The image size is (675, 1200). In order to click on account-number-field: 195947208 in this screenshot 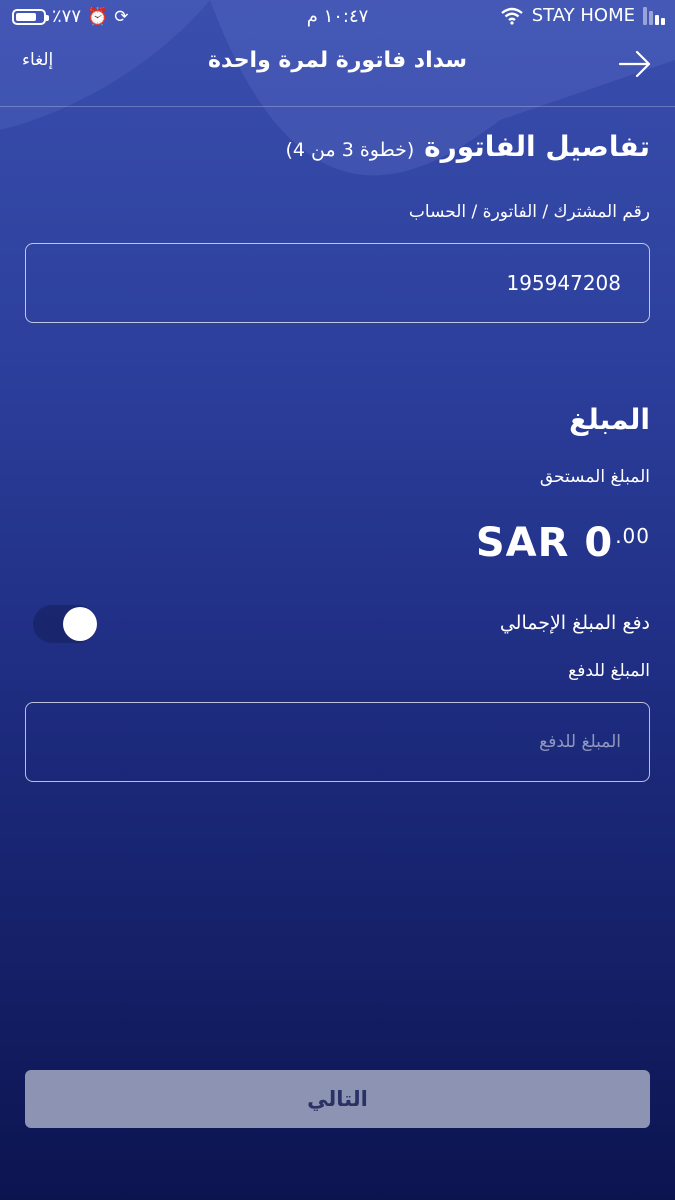, I will do `click(337, 283)`.